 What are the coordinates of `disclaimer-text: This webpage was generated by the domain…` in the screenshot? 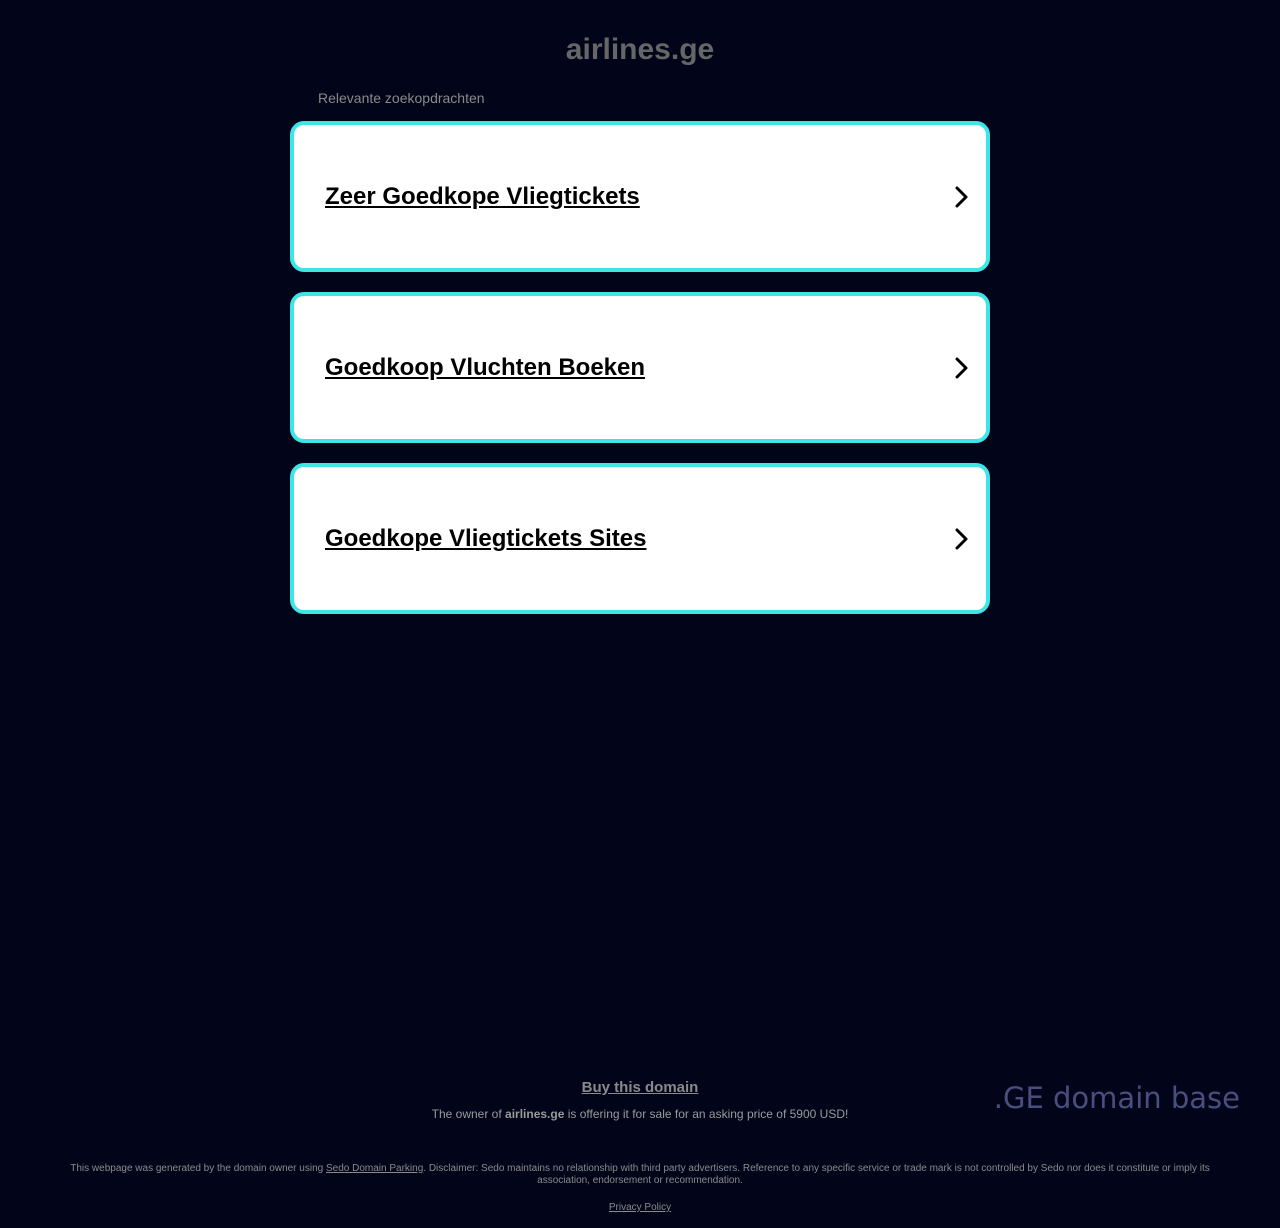 It's located at (640, 1175).